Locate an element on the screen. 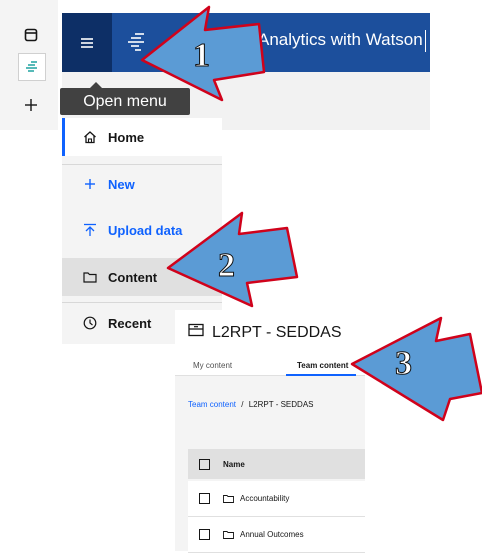 The width and height of the screenshot is (482, 553). callout-number: 3 is located at coordinates (403, 363).